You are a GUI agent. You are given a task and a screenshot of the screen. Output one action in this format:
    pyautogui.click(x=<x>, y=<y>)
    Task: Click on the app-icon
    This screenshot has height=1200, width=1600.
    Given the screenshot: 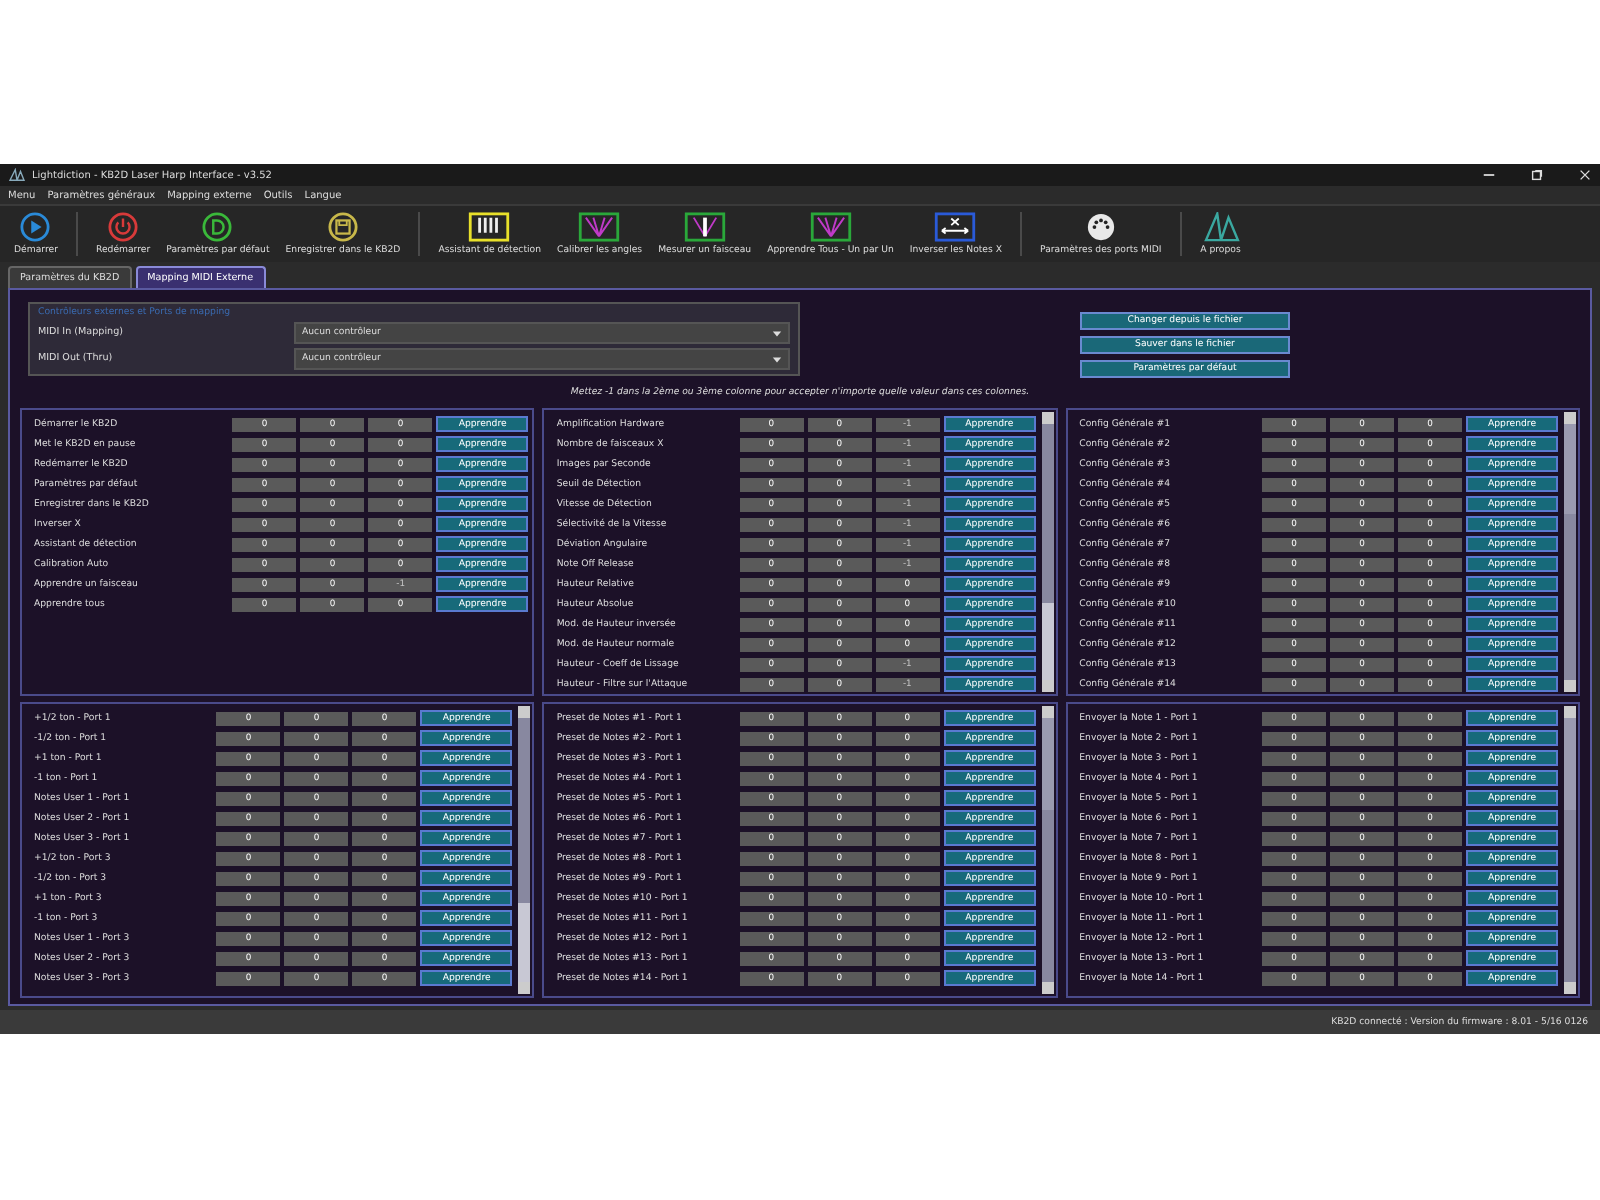 What is the action you would take?
    pyautogui.click(x=17, y=175)
    